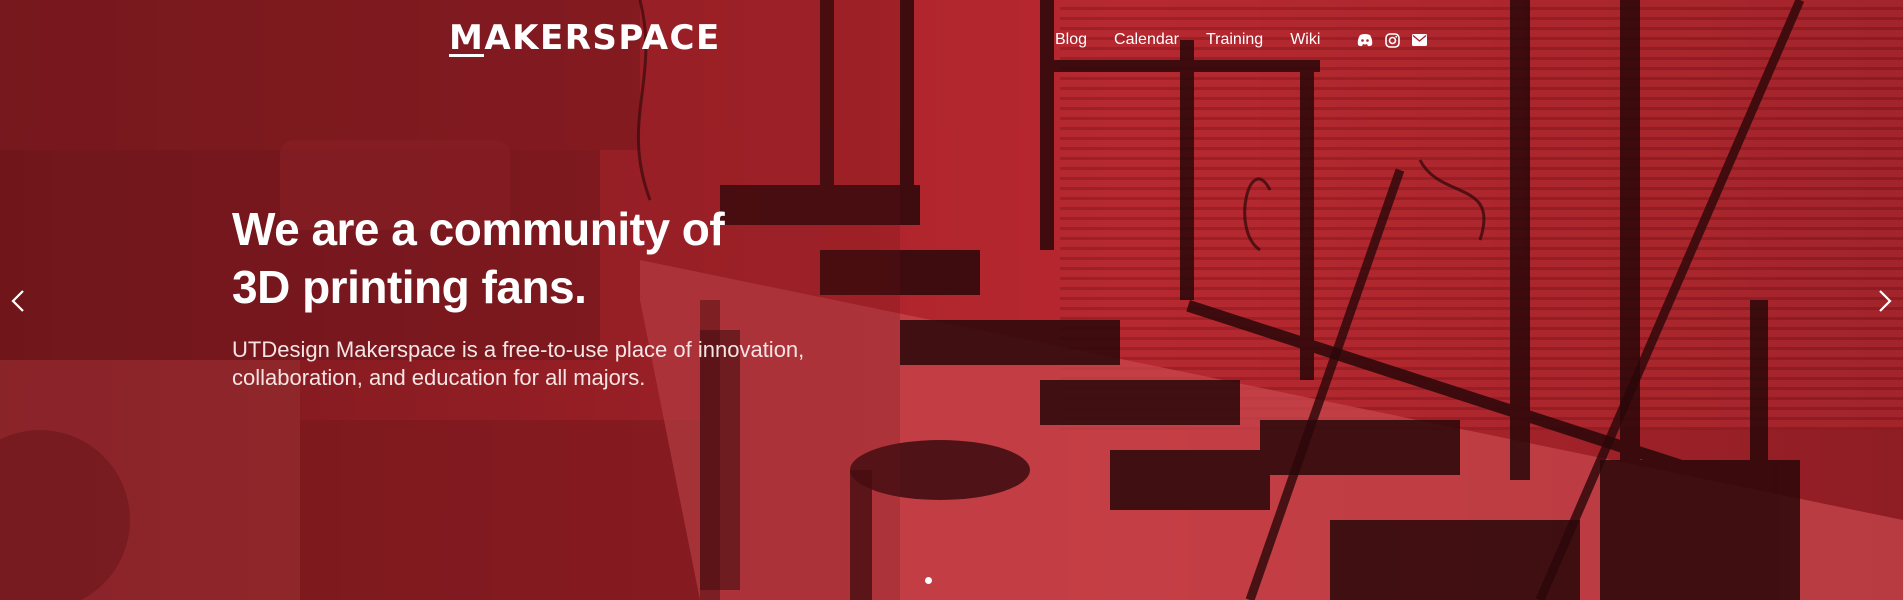 Image resolution: width=1903 pixels, height=600 pixels. Describe the element at coordinates (1071, 40) in the screenshot. I see `nav-link-blog: Blog` at that location.